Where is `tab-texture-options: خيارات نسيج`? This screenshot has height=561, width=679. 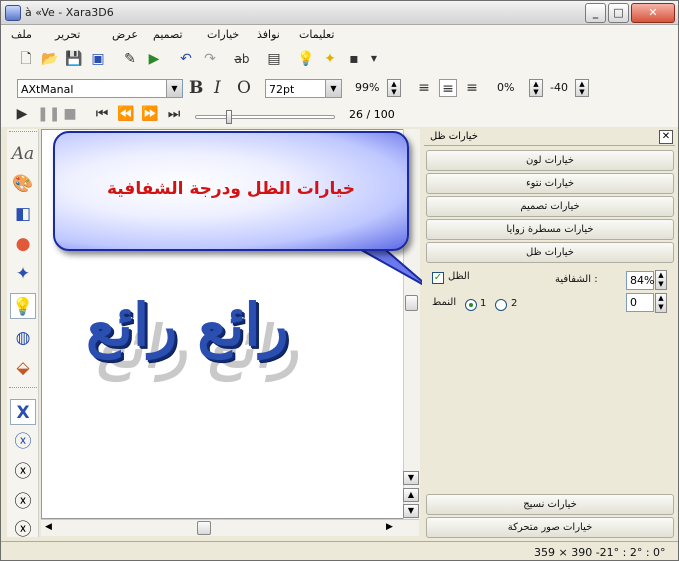
tab-texture-options: خيارات نسيج is located at coordinates (550, 504).